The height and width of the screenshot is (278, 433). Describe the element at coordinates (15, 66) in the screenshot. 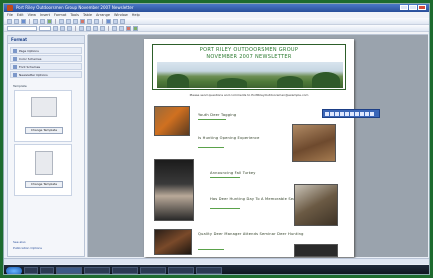

I see `font-schemes-icon` at that location.